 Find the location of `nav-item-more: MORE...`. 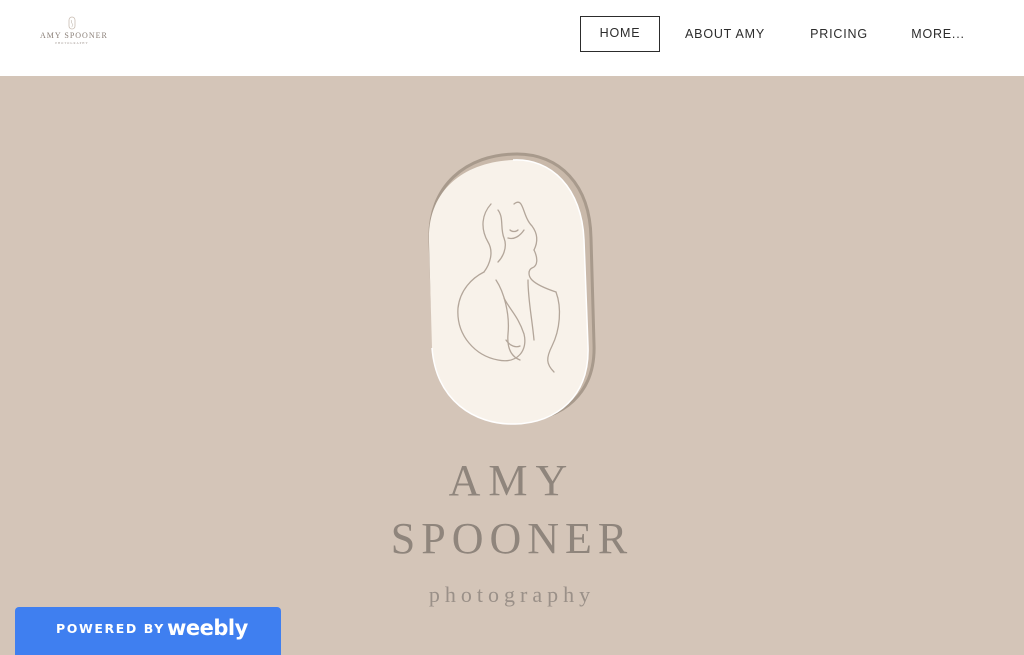

nav-item-more: MORE... is located at coordinates (938, 34).